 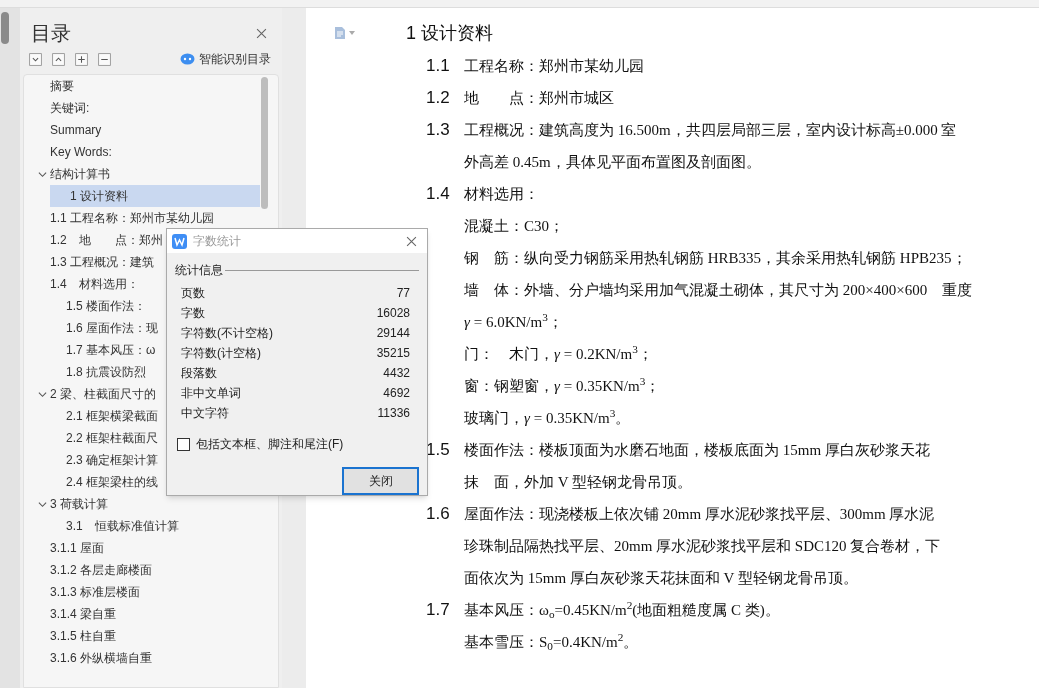 I want to click on paragraph-line: 面依次为 15mm 厚白灰砂浆天花抹面和 V 型轻钢龙骨吊顶。, so click(x=661, y=578).